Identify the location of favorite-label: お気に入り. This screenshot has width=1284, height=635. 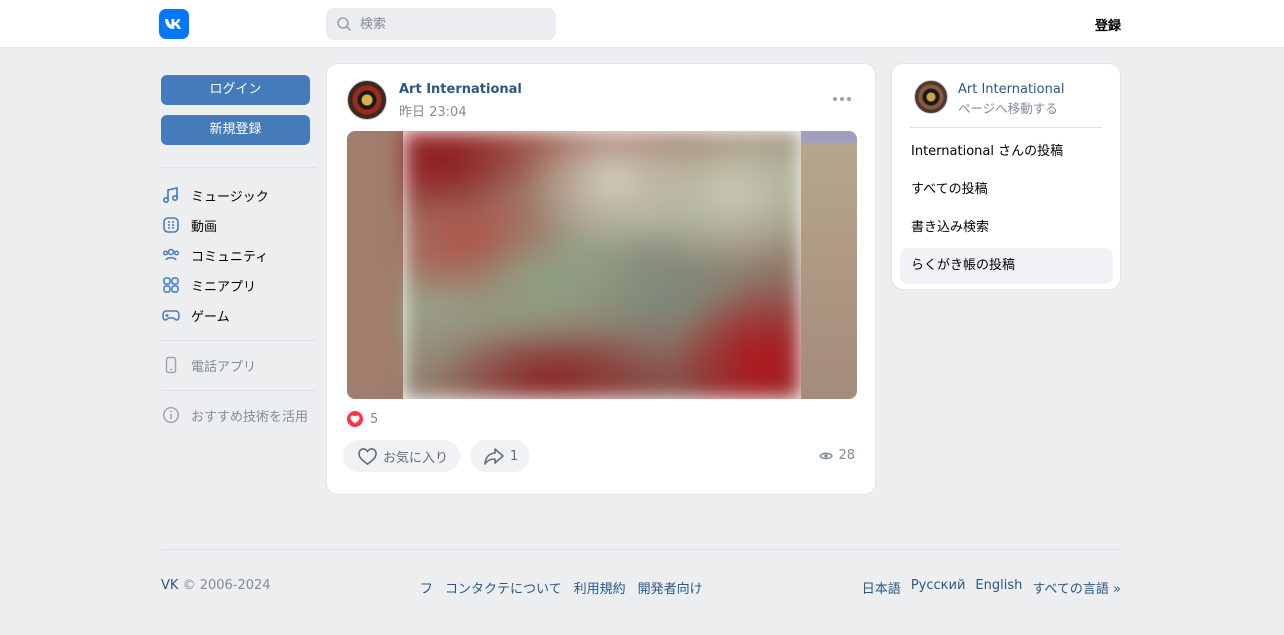
(416, 458).